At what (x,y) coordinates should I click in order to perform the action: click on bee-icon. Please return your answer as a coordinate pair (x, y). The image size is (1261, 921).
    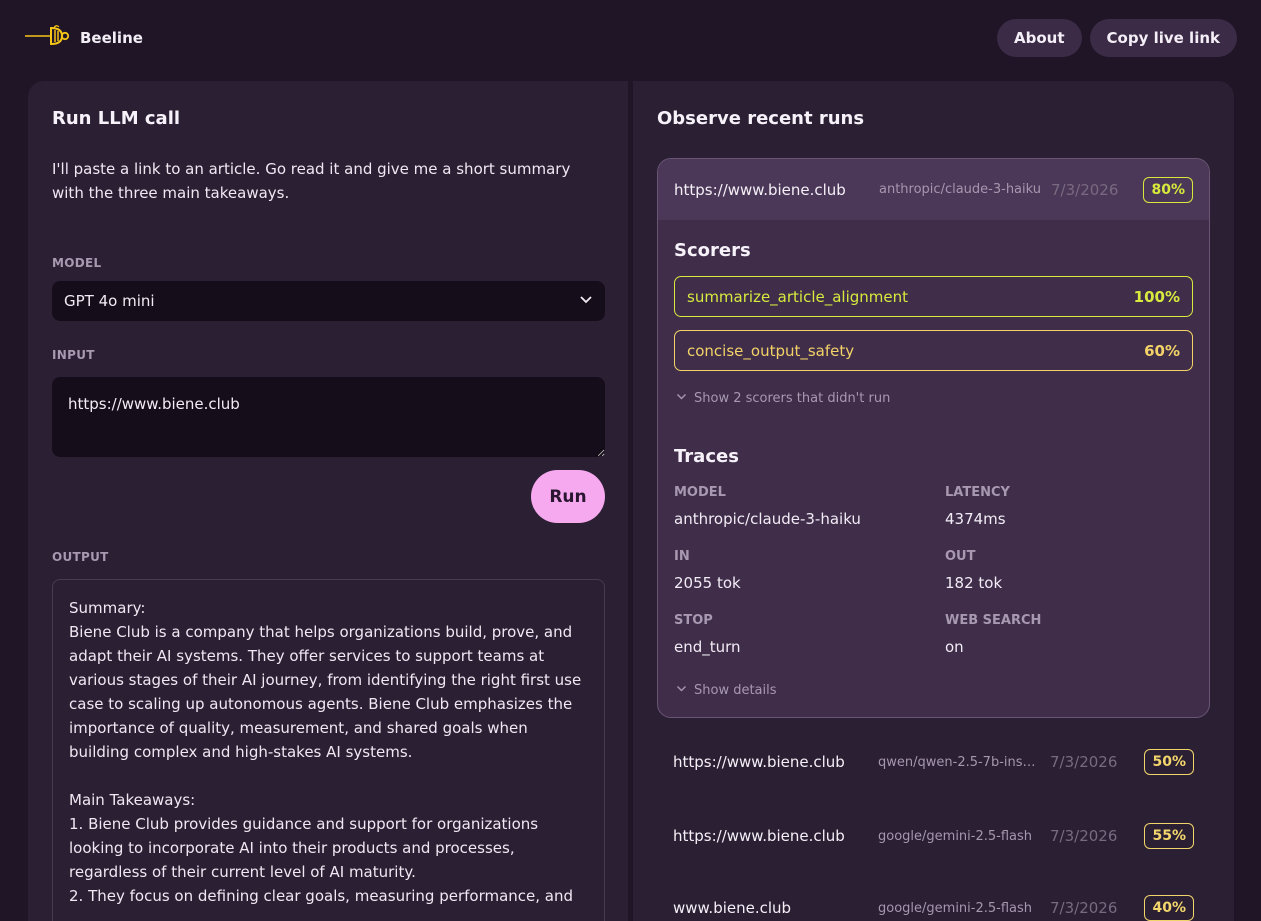
    Looking at the image, I should click on (47, 38).